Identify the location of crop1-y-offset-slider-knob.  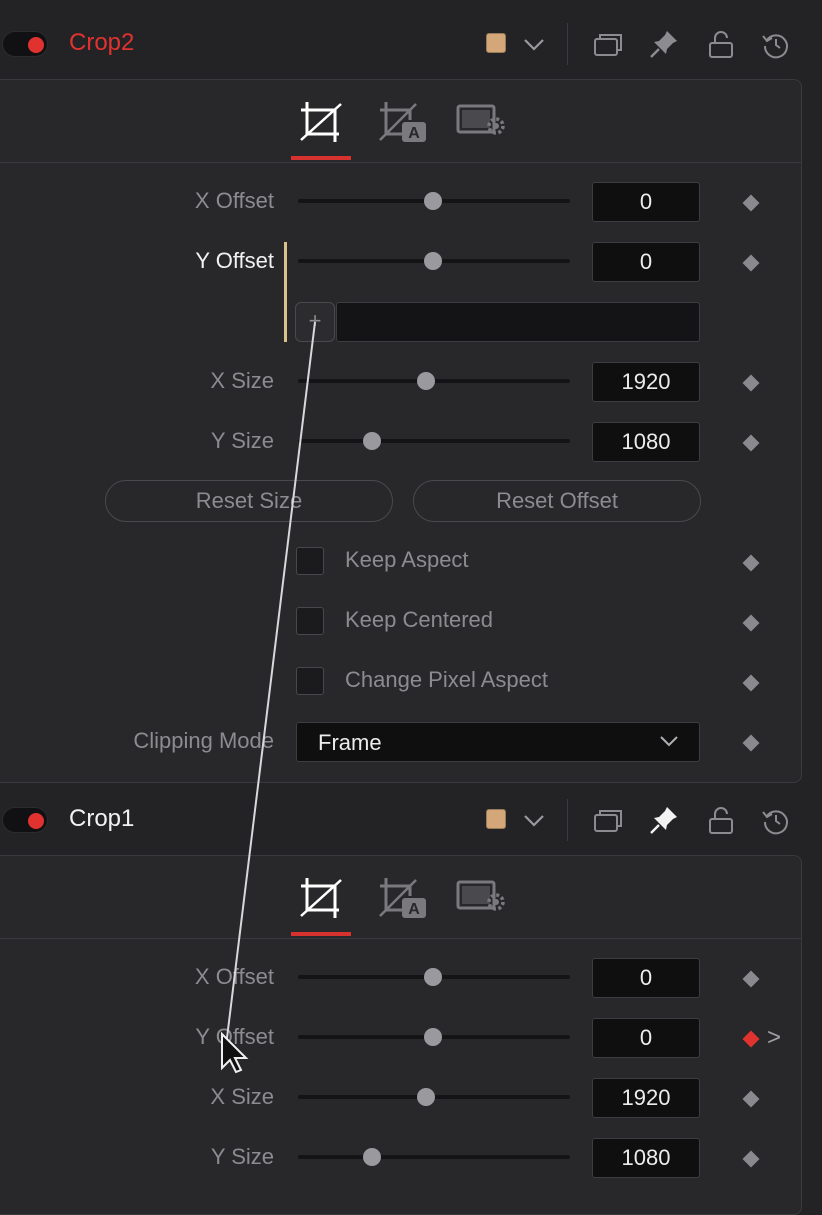
(433, 1037).